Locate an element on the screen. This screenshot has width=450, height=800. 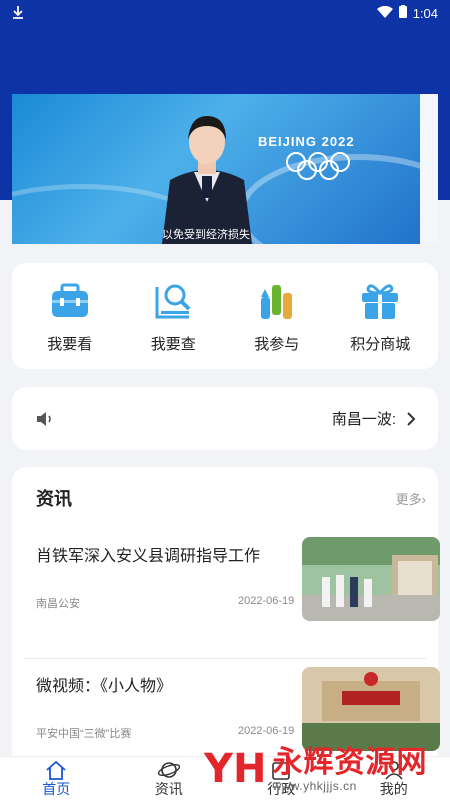
watermark-url: www.yhkjjjs.cn is located at coordinates (314, 785).